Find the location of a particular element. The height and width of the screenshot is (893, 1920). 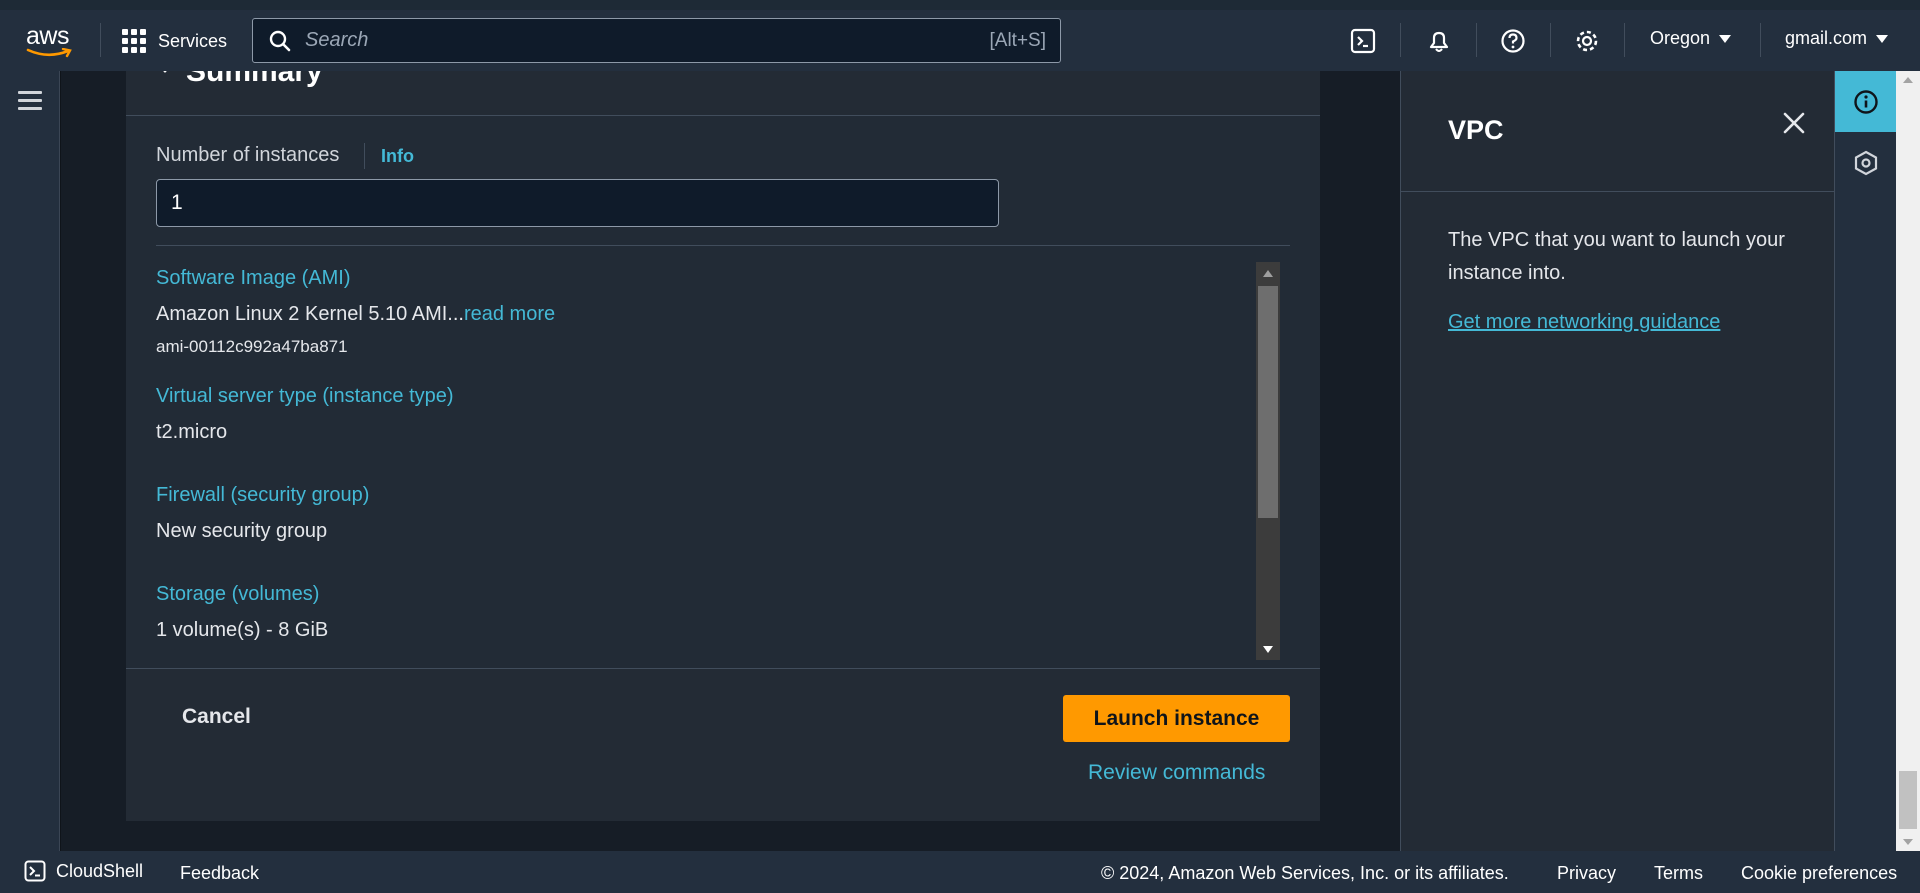

ami-key-link: Software Image (AMI) is located at coordinates (253, 278).